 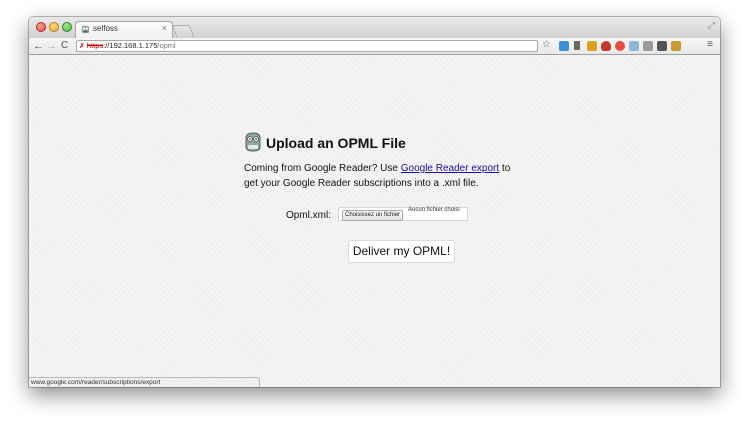 I want to click on url-host: 192.168.1.175, so click(x=133, y=45).